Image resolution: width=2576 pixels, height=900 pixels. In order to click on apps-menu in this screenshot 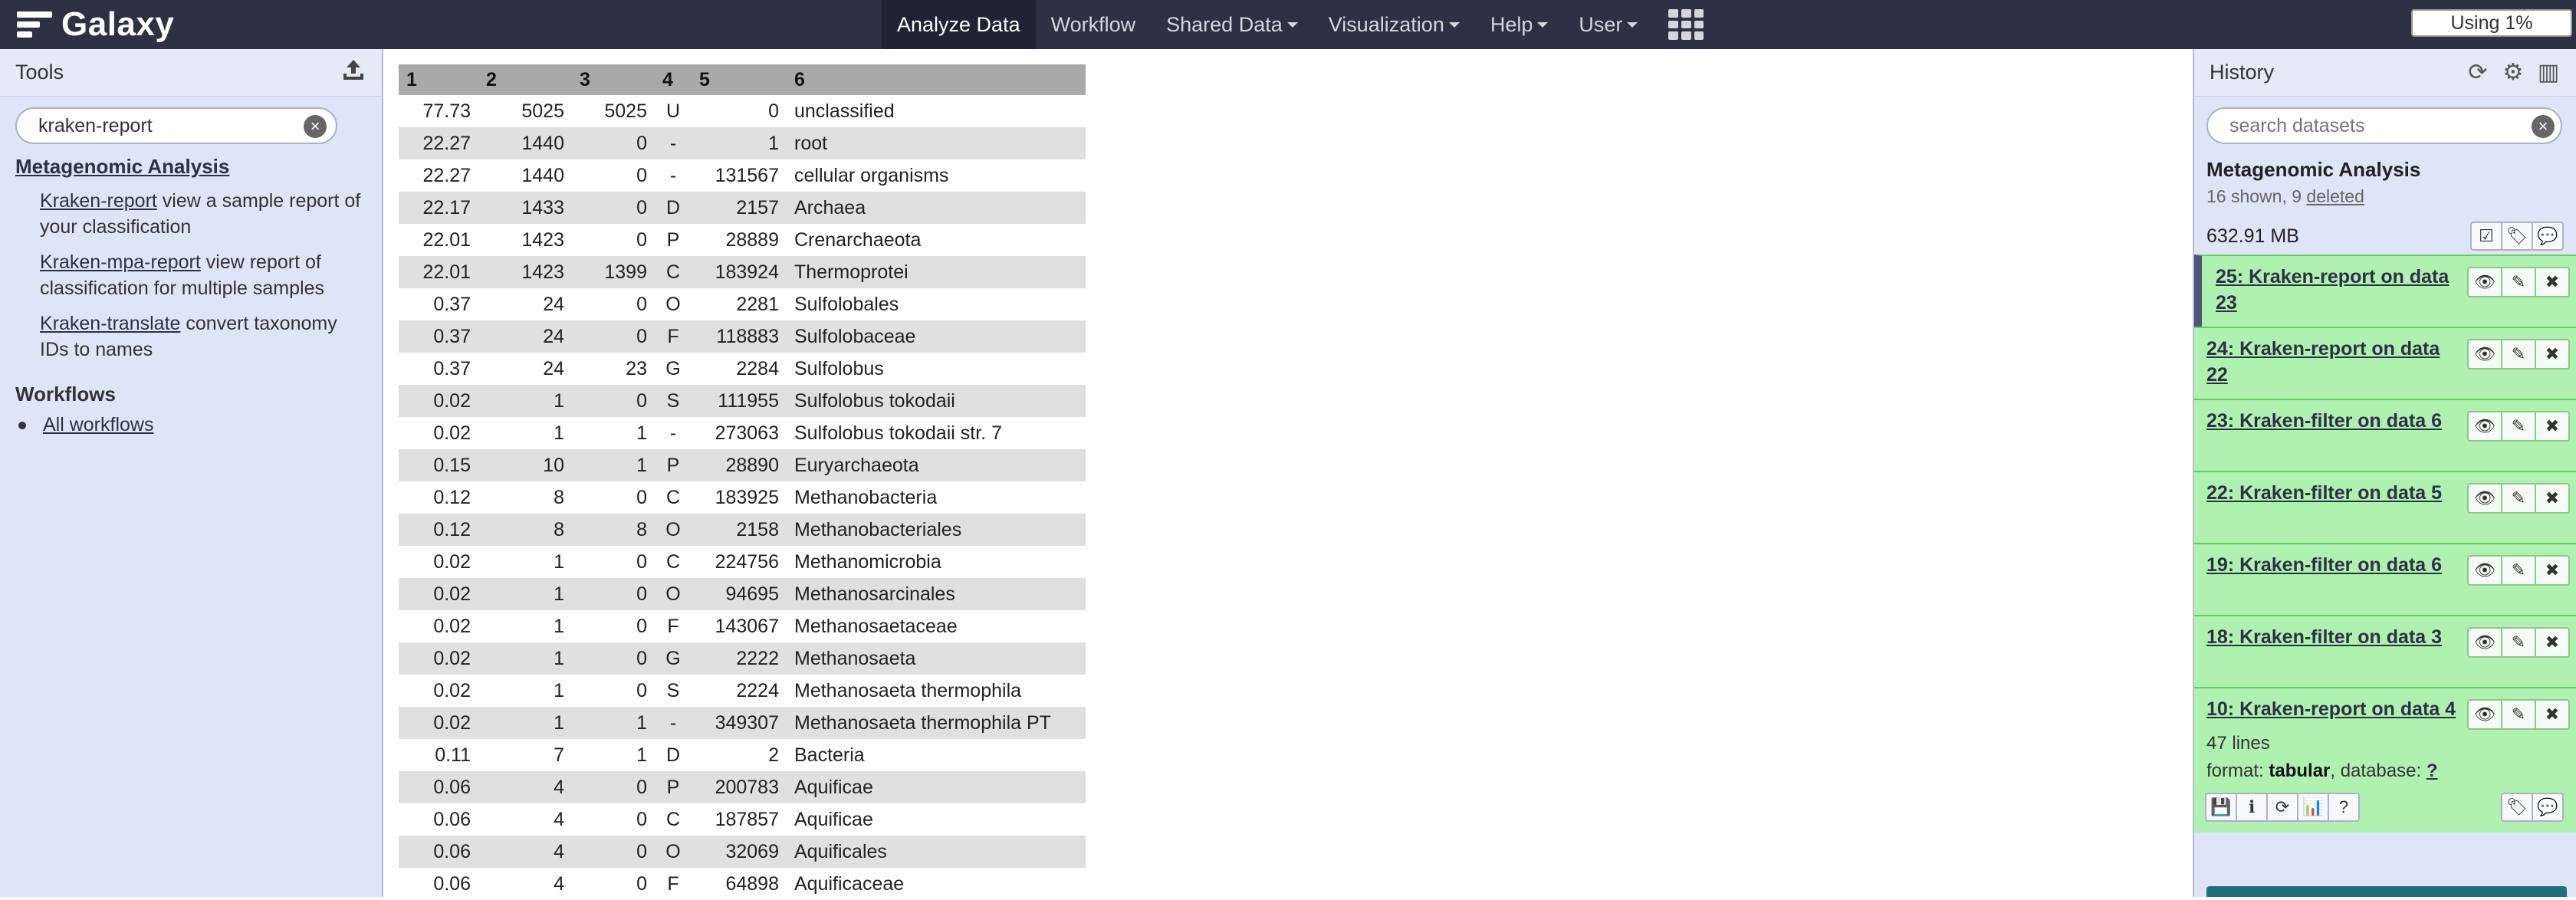, I will do `click(1686, 25)`.